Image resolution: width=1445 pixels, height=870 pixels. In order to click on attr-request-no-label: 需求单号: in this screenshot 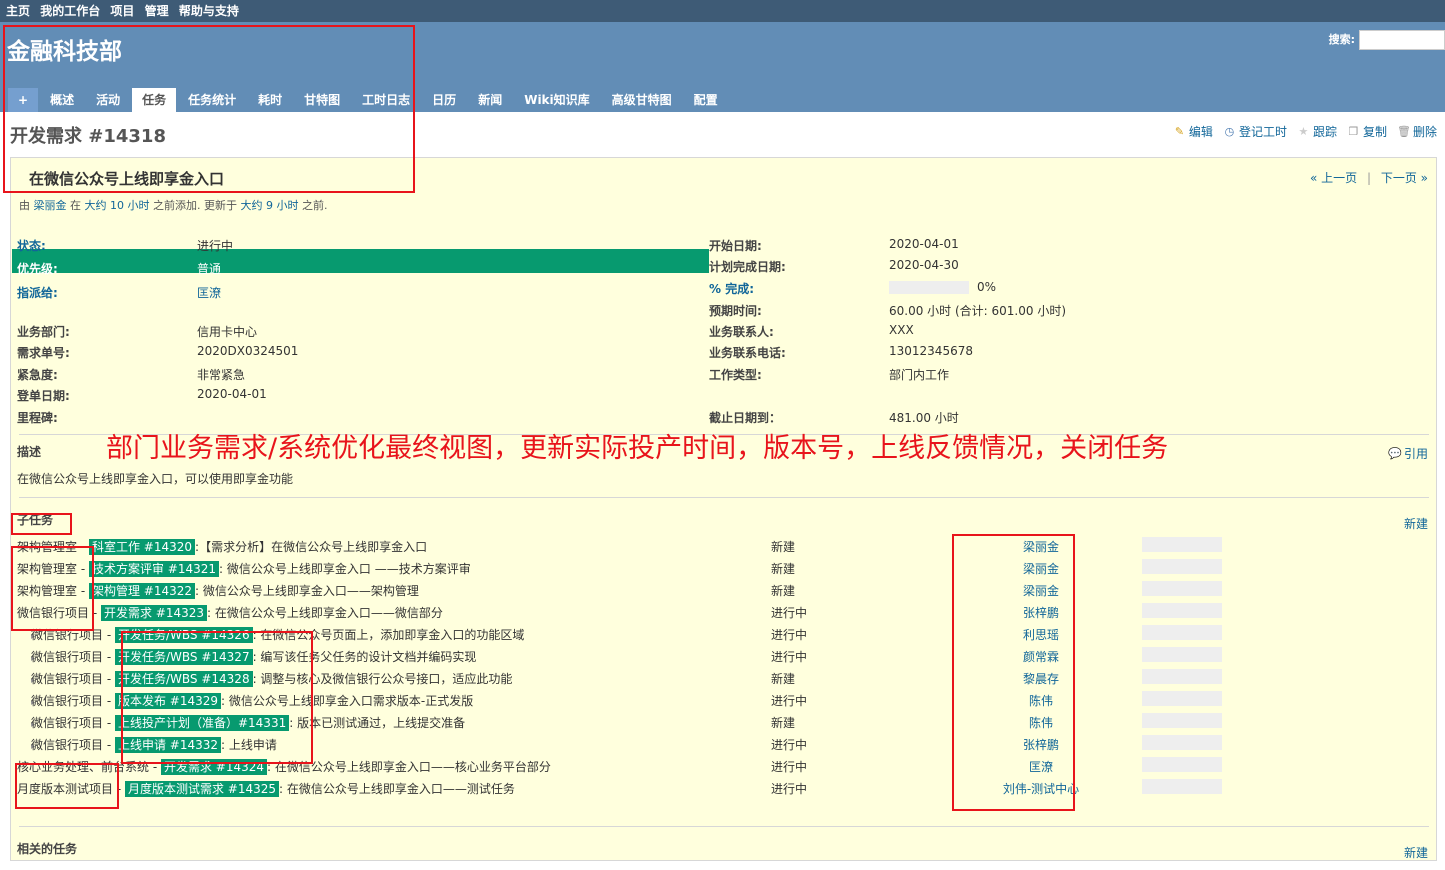, I will do `click(43, 353)`.